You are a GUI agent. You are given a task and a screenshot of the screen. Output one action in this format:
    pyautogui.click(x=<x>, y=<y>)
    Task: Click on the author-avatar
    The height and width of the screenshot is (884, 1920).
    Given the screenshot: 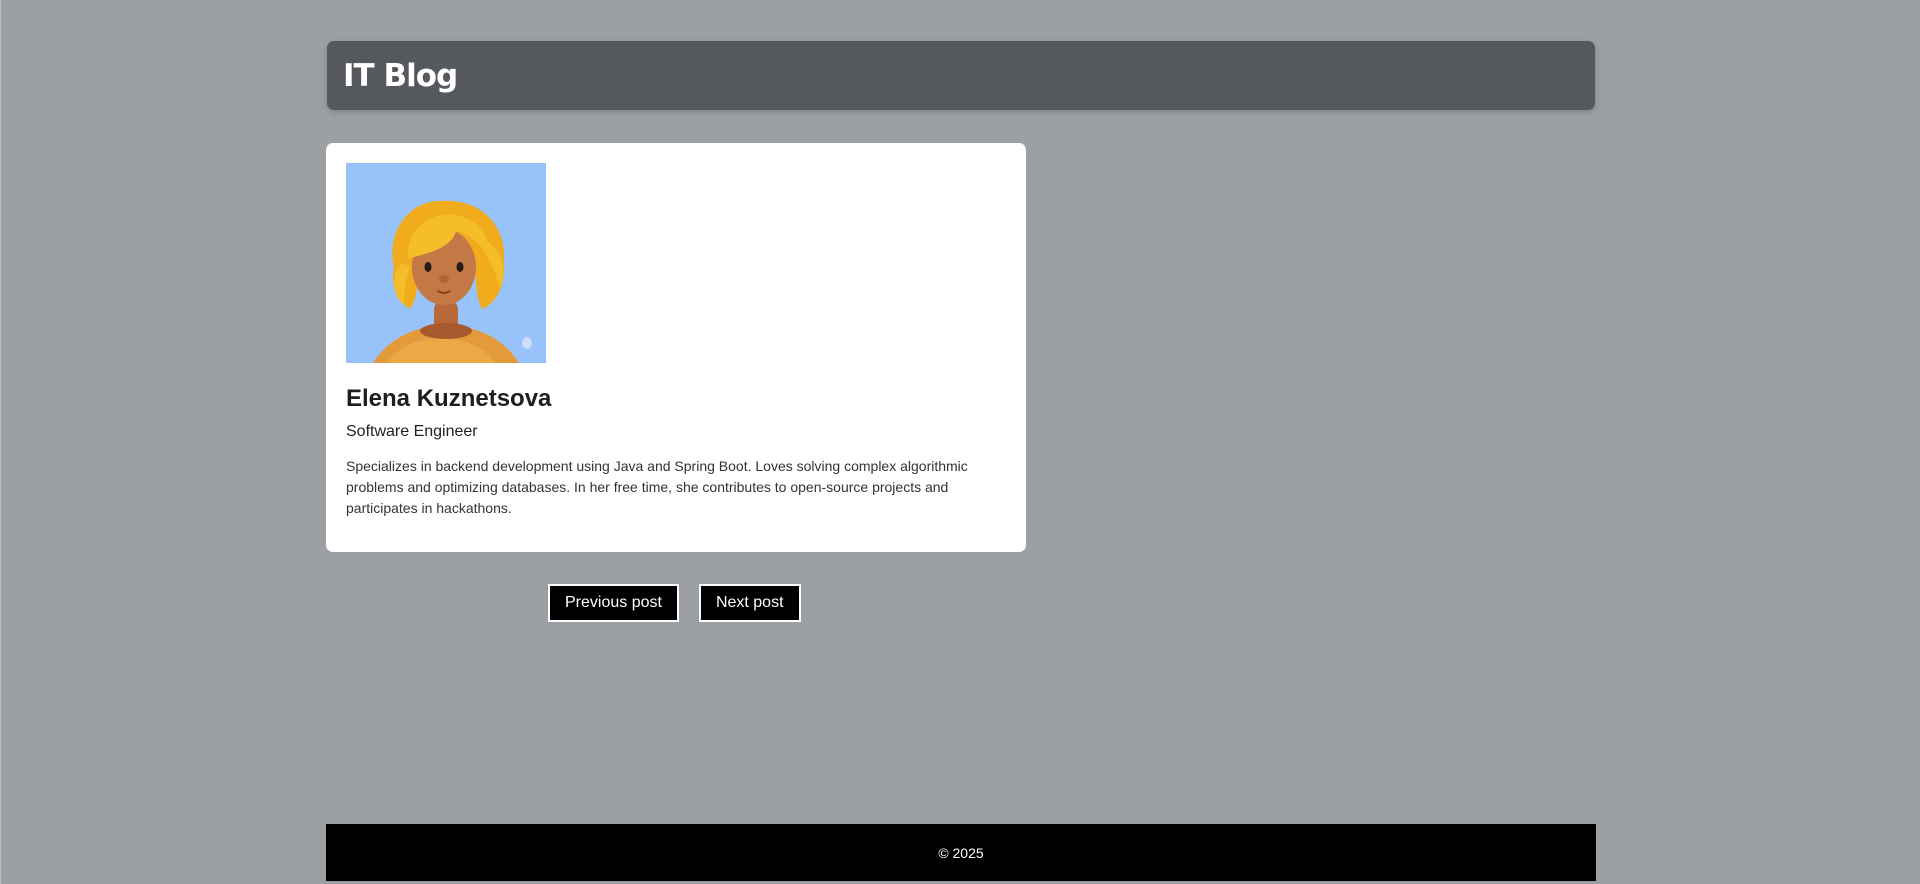 What is the action you would take?
    pyautogui.click(x=446, y=263)
    